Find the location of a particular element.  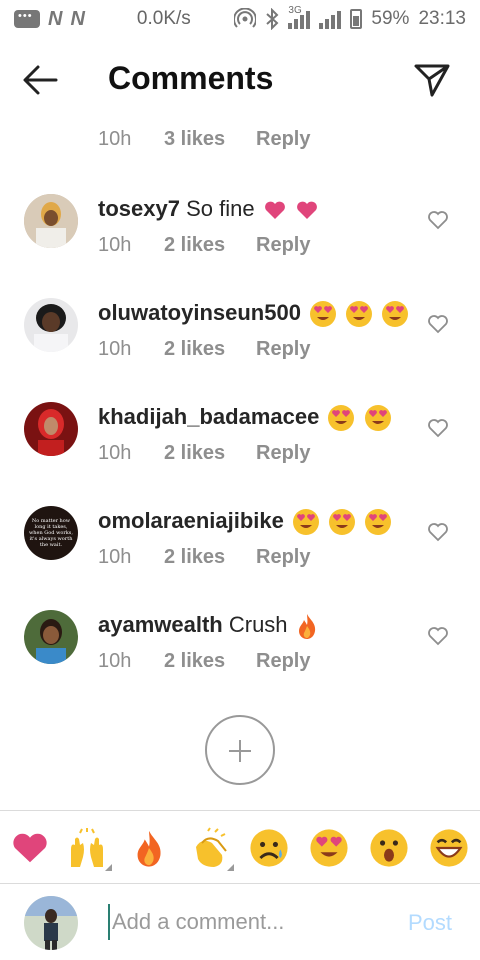

heart-eyes-icon is located at coordinates (329, 848).